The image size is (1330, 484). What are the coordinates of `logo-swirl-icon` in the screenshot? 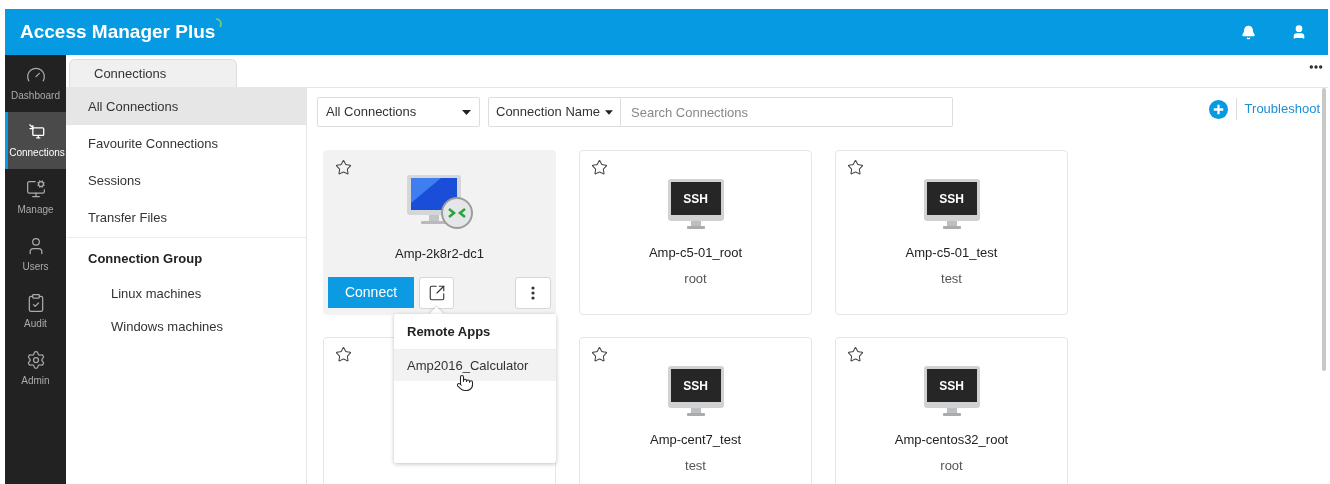 It's located at (219, 23).